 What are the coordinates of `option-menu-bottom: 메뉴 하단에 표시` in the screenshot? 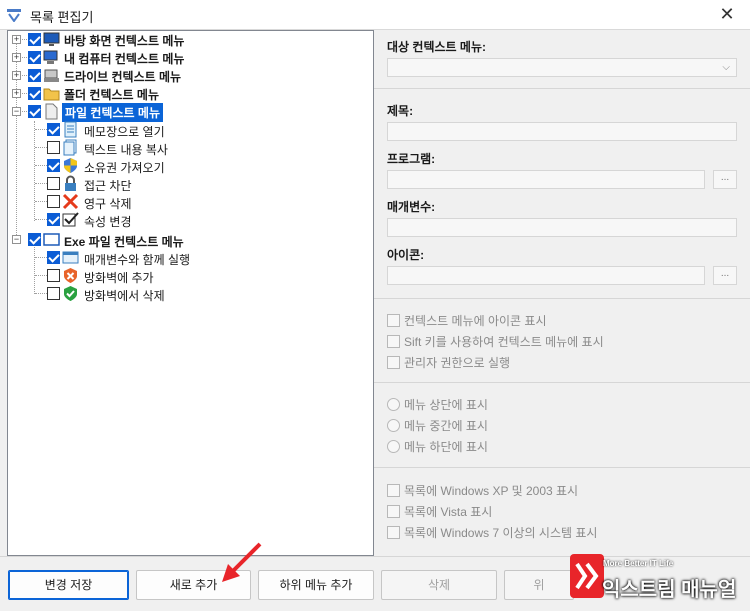 It's located at (437, 446).